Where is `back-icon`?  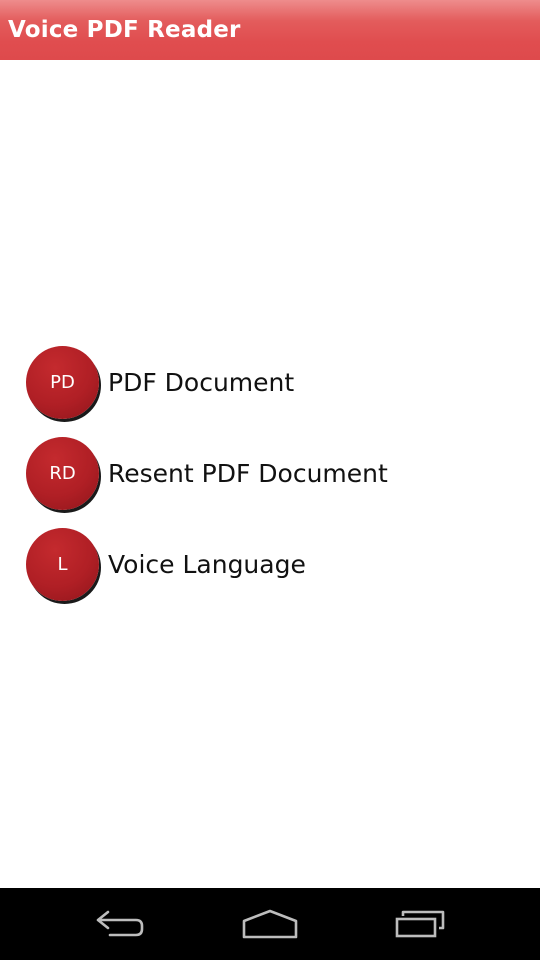
back-icon is located at coordinates (120, 923).